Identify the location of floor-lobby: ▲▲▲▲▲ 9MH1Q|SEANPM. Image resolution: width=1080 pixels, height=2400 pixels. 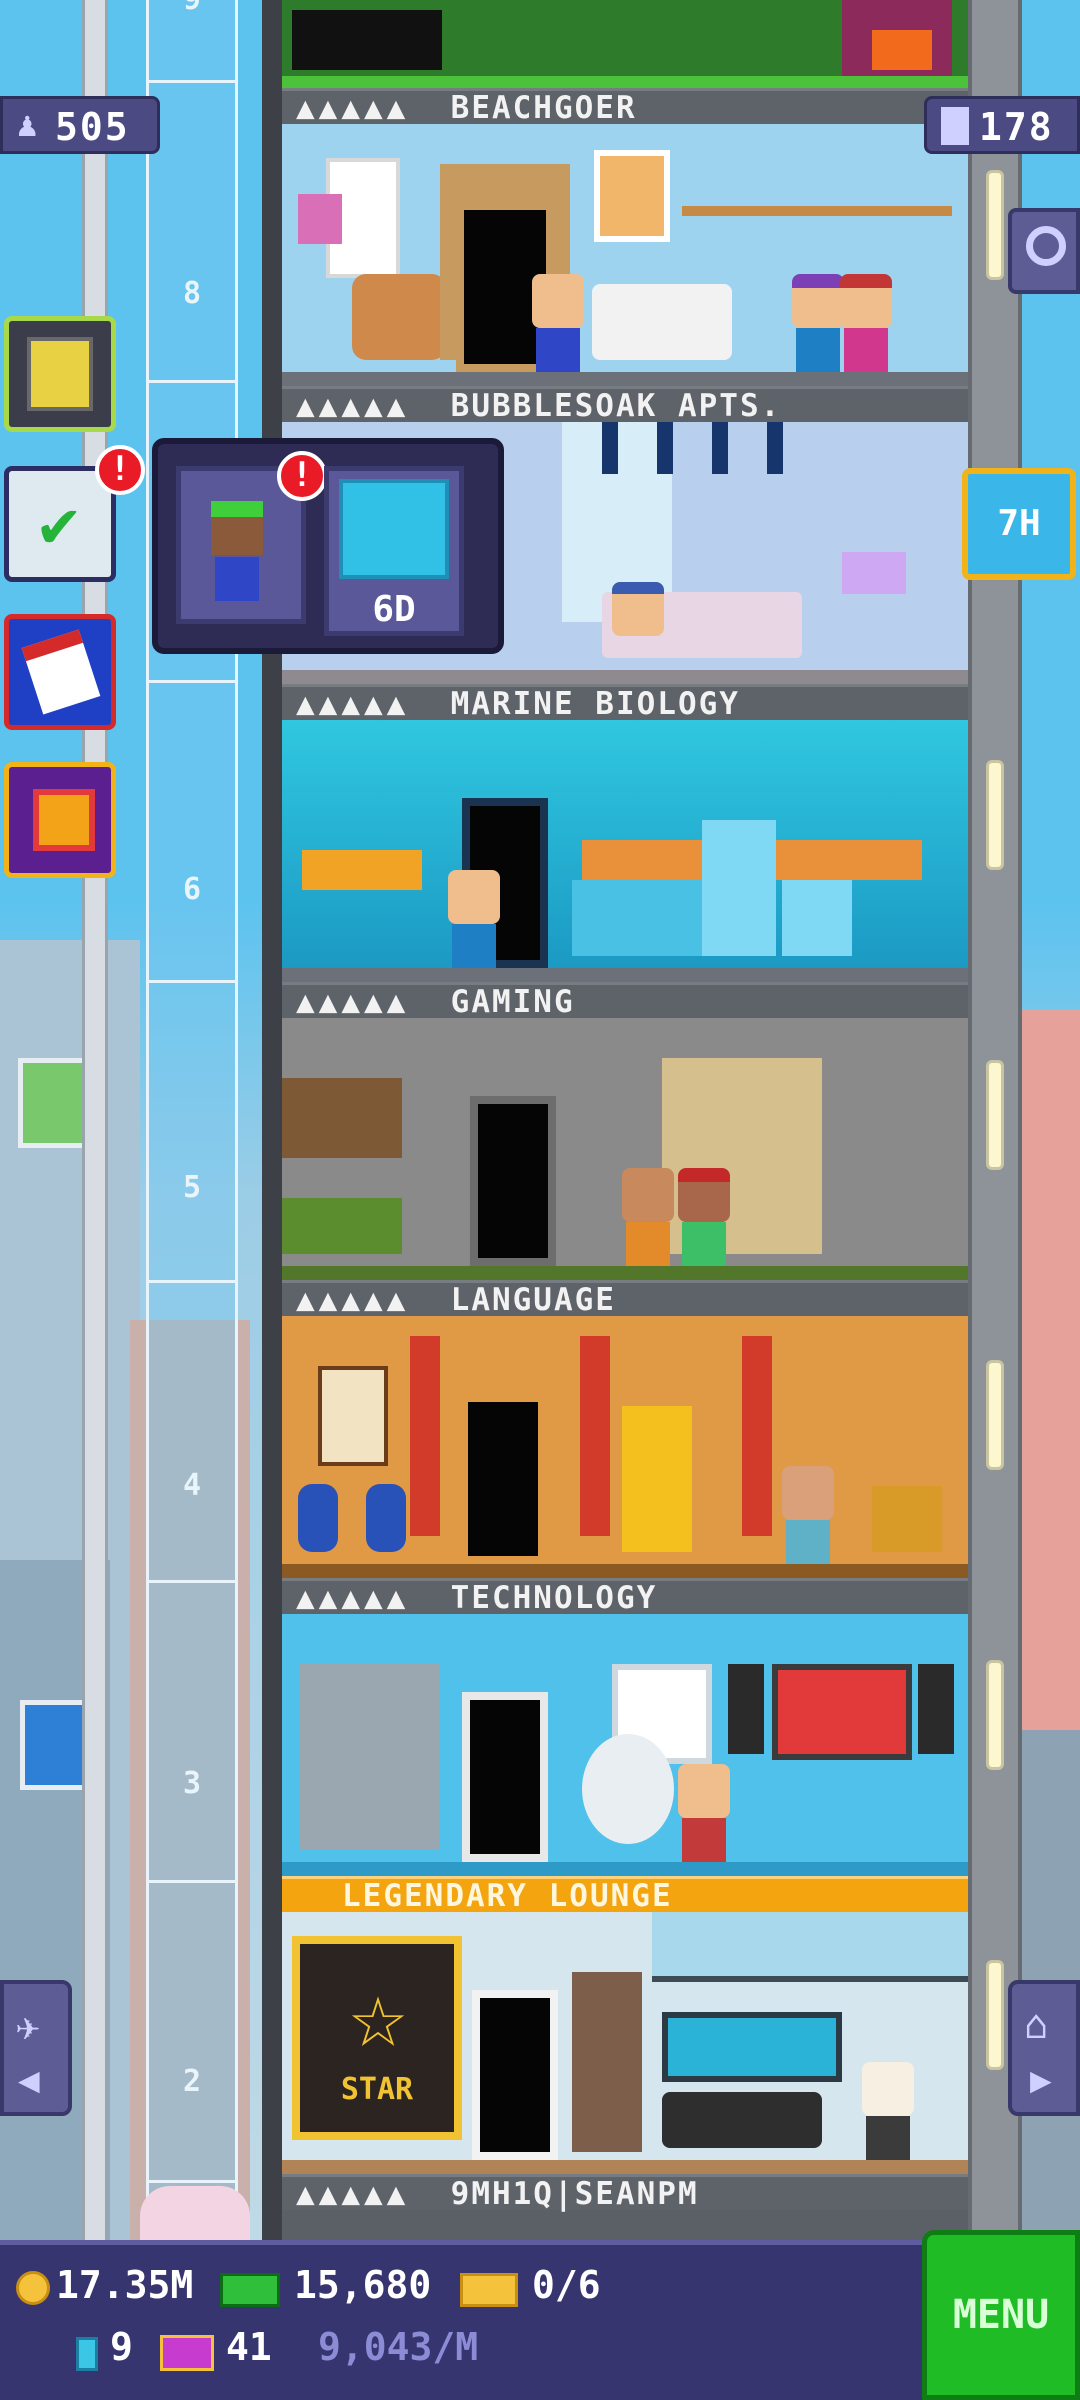
(625, 2207).